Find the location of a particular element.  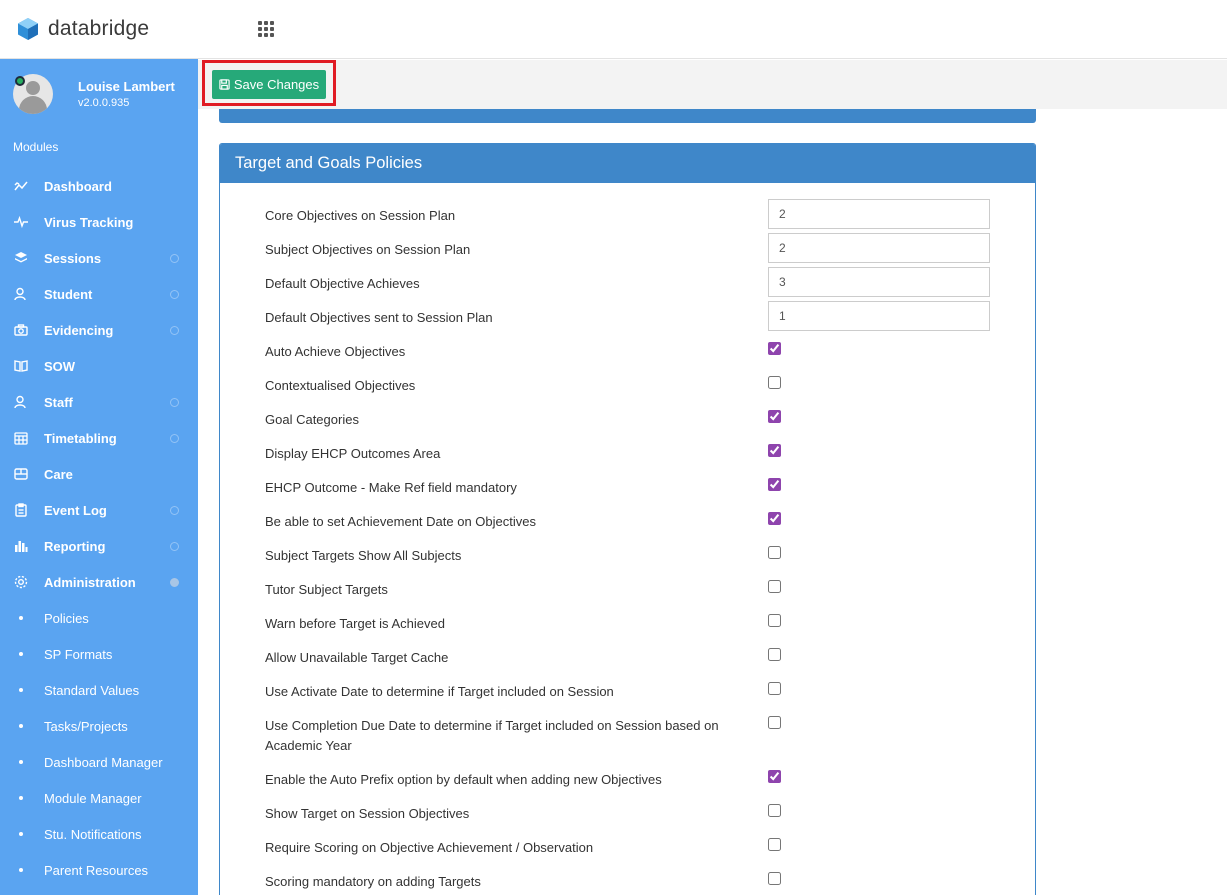

policy-label: Goal Categories is located at coordinates (312, 419).